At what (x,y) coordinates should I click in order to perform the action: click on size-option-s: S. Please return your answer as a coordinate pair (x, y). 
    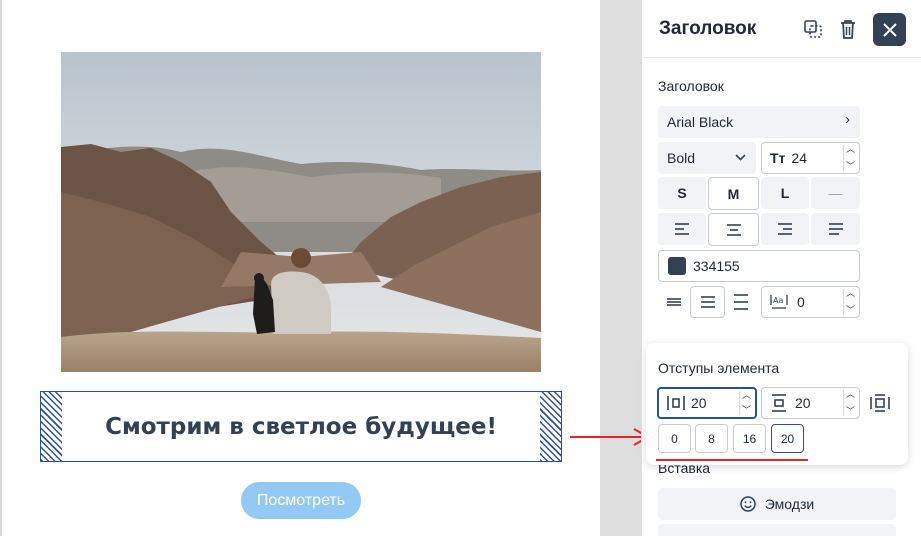
    Looking at the image, I should click on (682, 193).